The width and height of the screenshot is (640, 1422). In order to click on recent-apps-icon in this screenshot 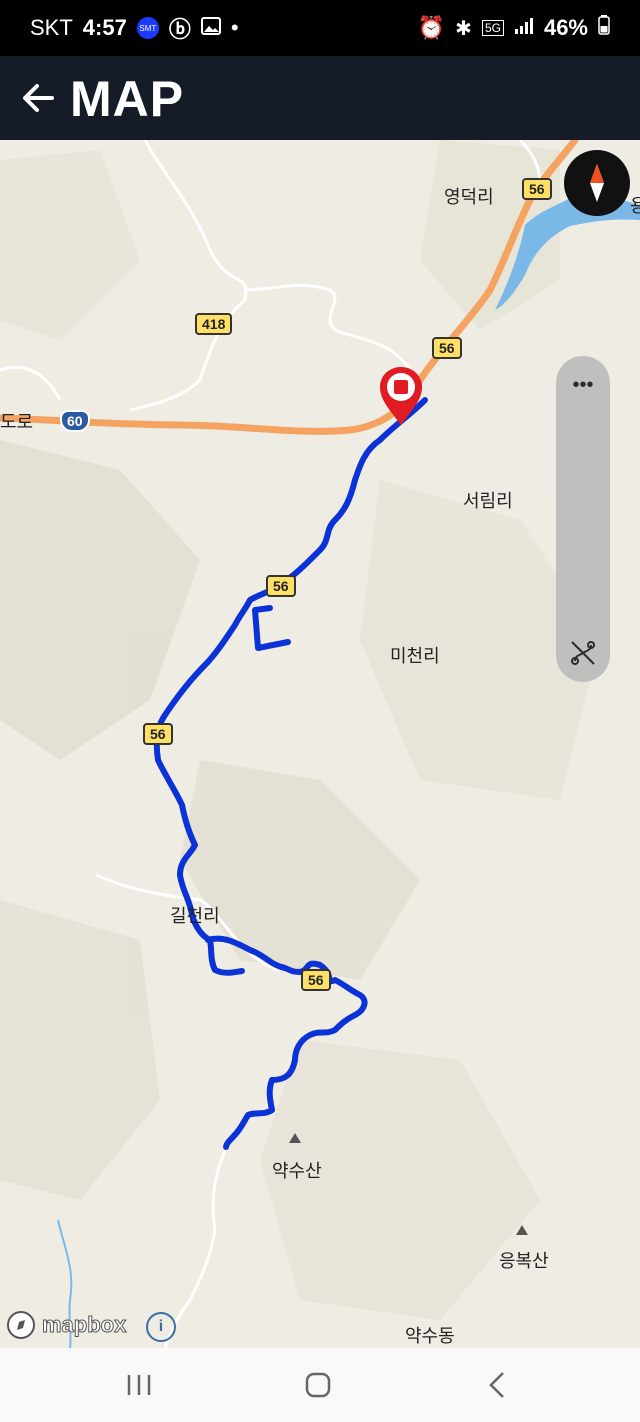, I will do `click(139, 1385)`.